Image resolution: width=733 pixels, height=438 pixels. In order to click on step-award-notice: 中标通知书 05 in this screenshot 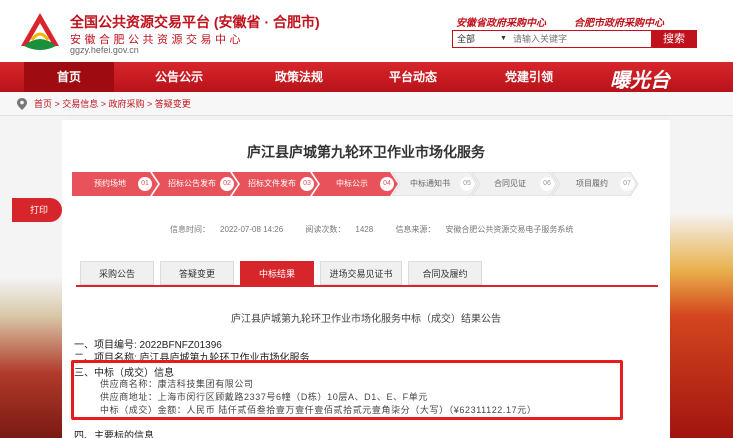, I will do `click(435, 184)`.